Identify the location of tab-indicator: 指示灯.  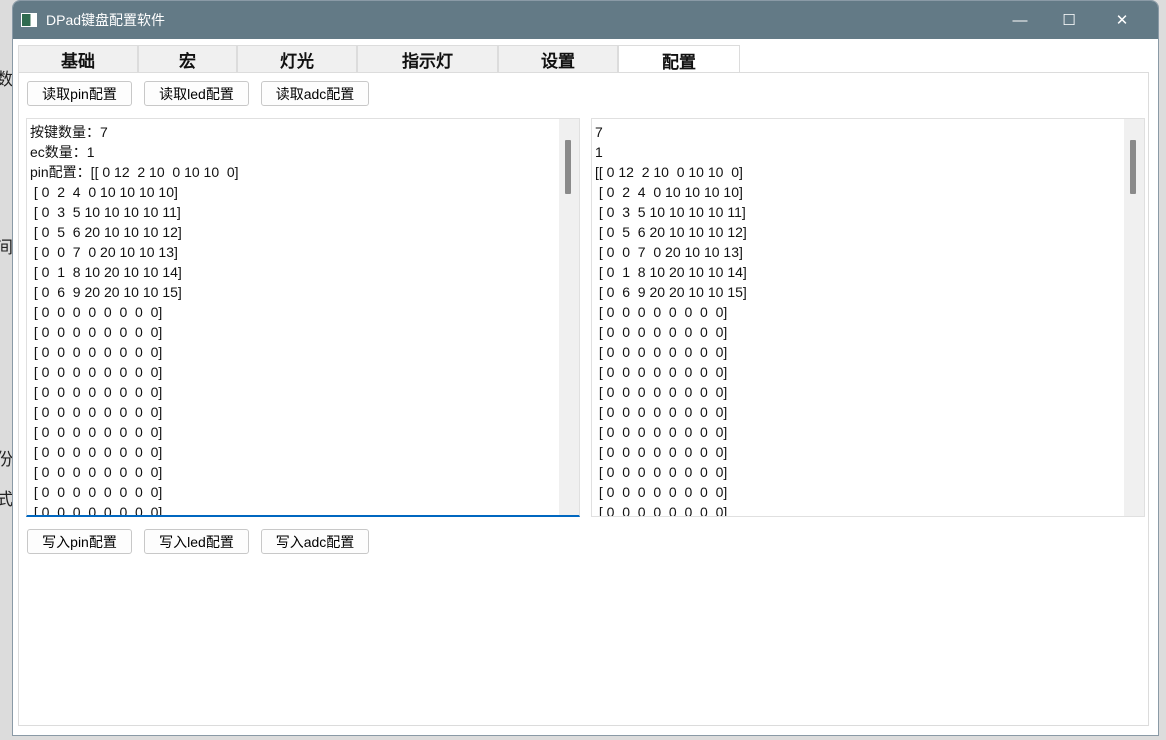
(427, 59).